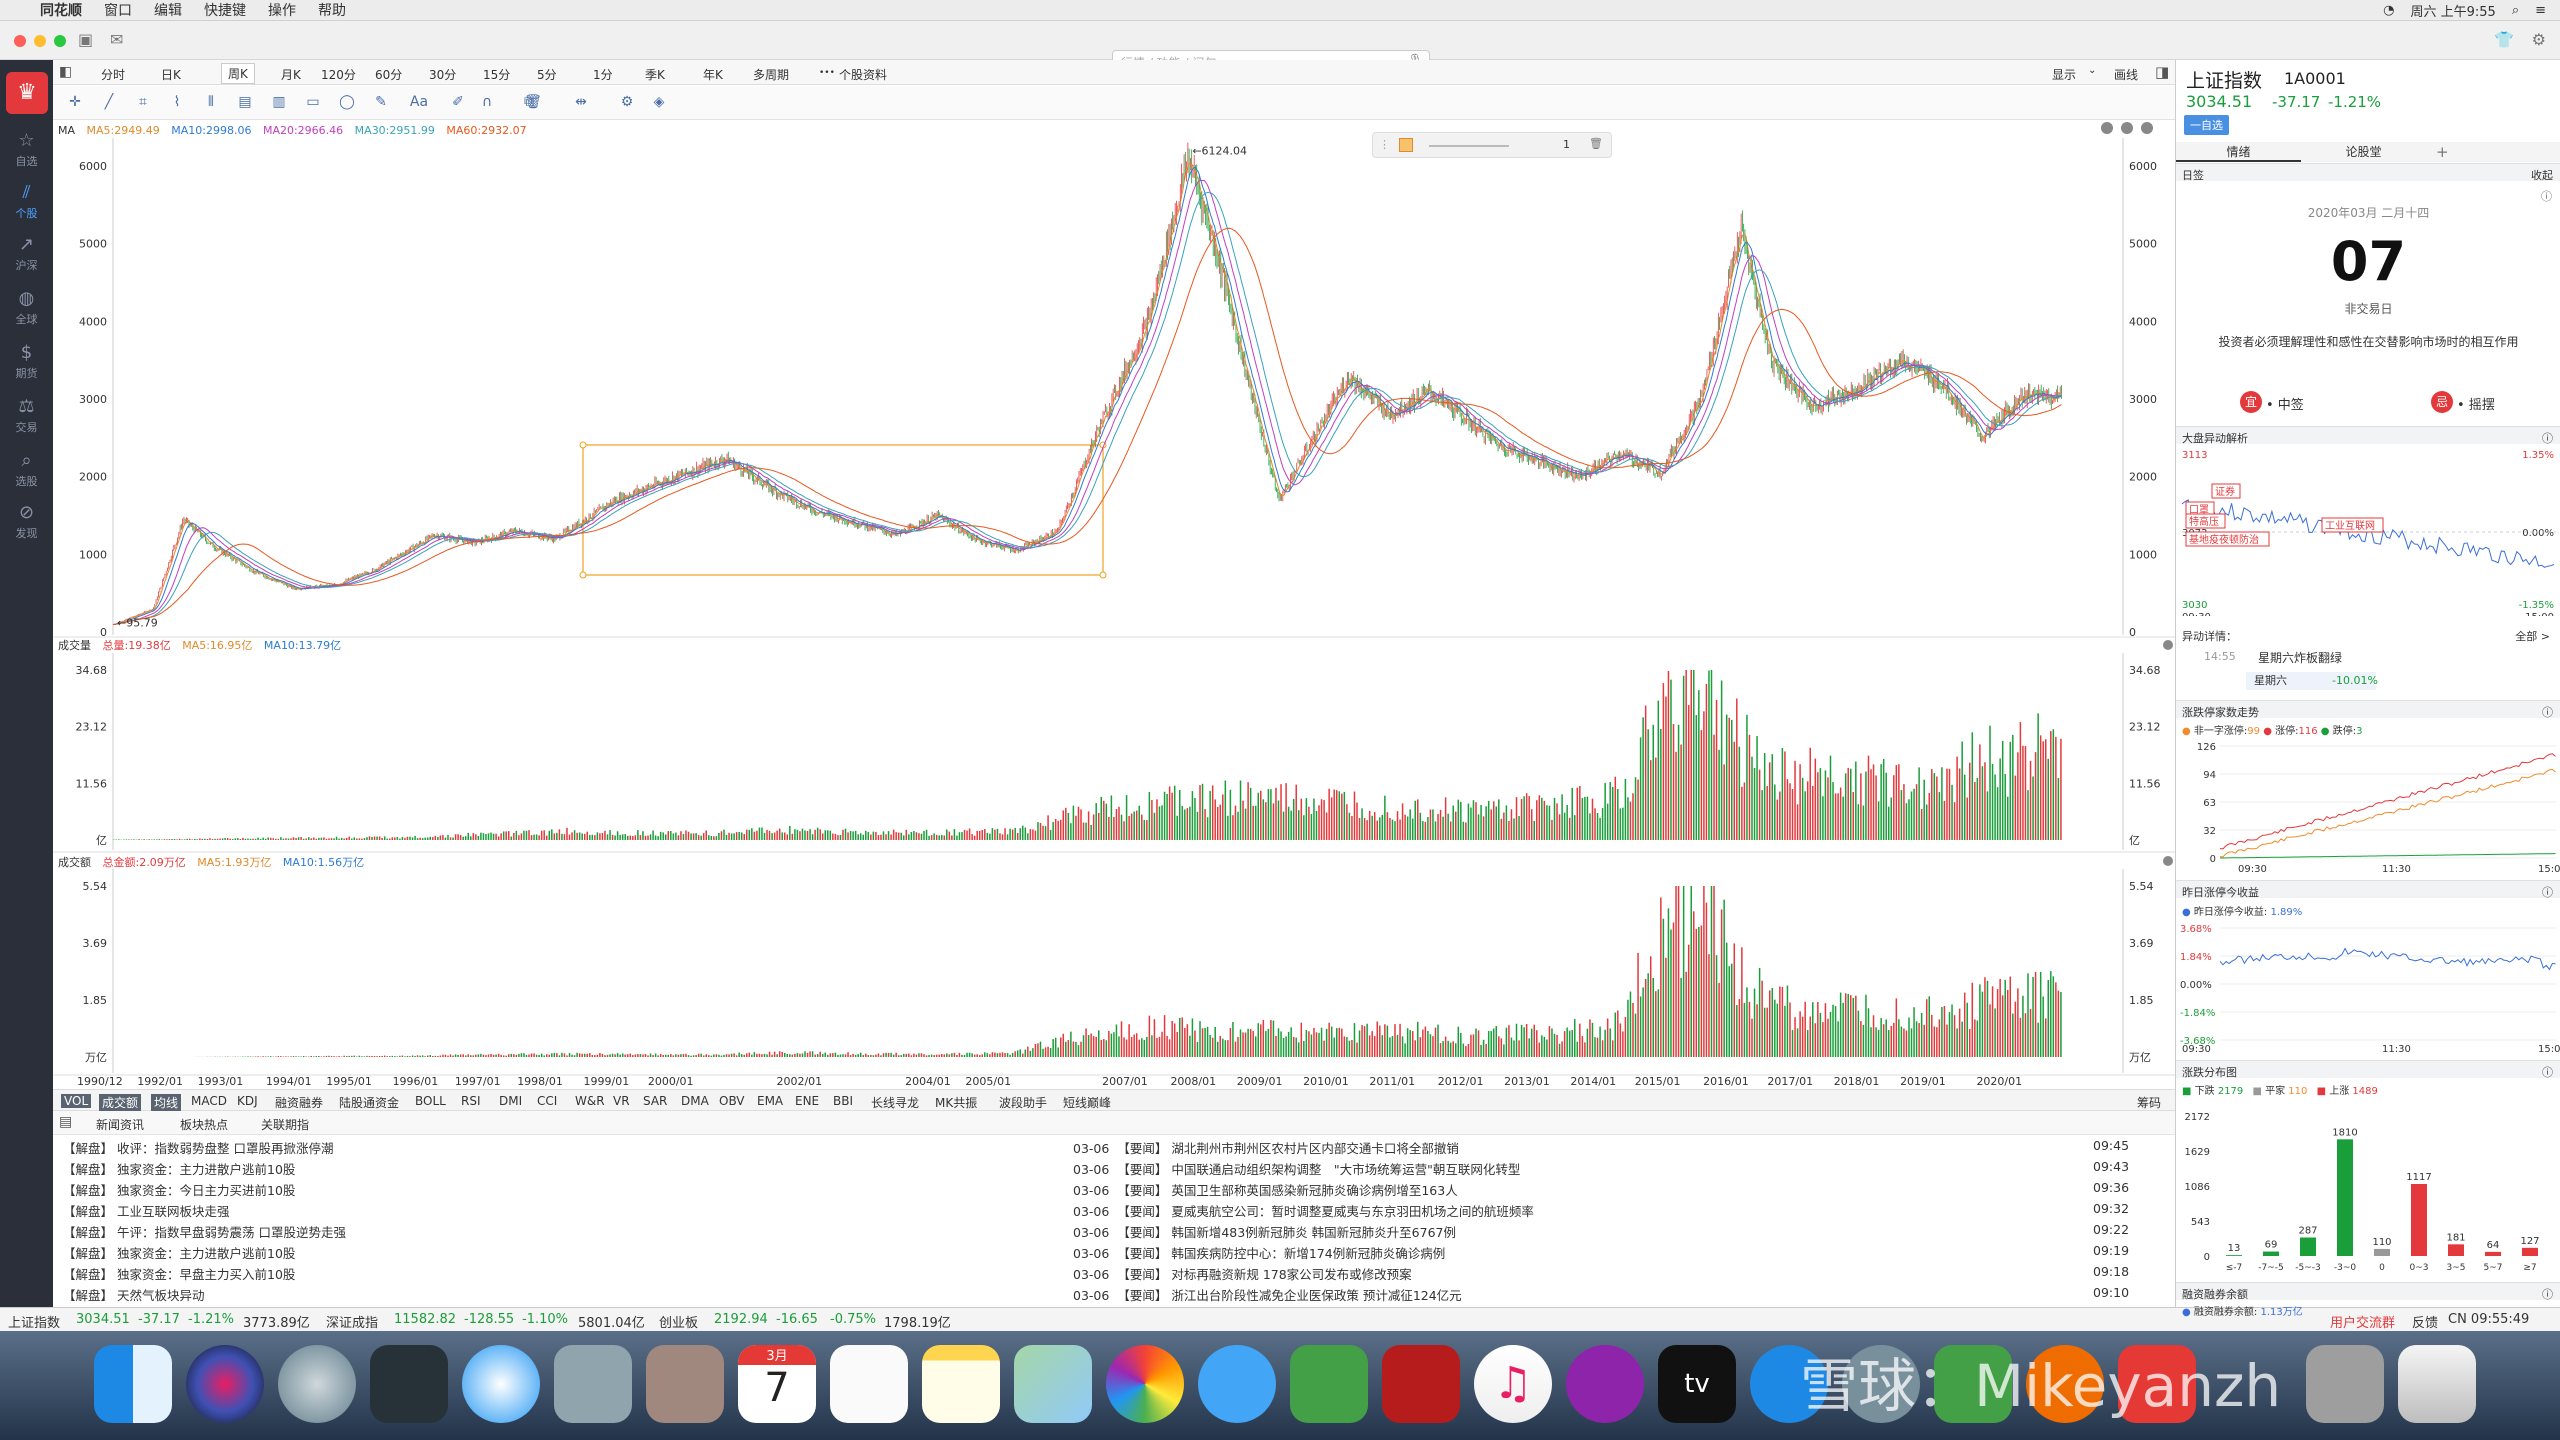 The height and width of the screenshot is (1440, 2560). What do you see at coordinates (2107, 128) in the screenshot?
I see `minus-icon` at bounding box center [2107, 128].